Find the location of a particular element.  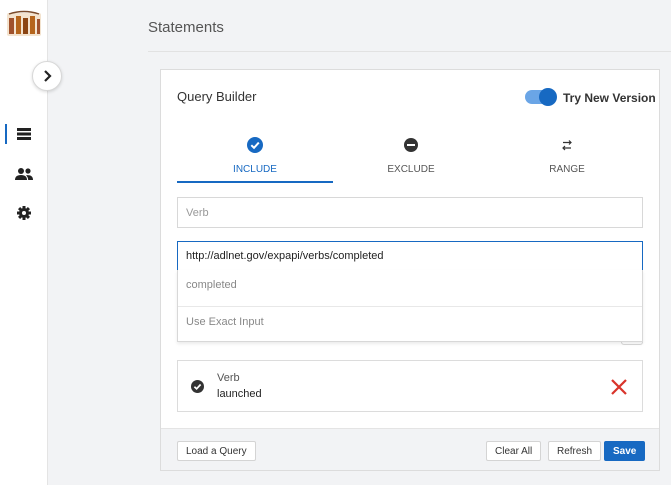

swap-arrows-icon is located at coordinates (567, 145).